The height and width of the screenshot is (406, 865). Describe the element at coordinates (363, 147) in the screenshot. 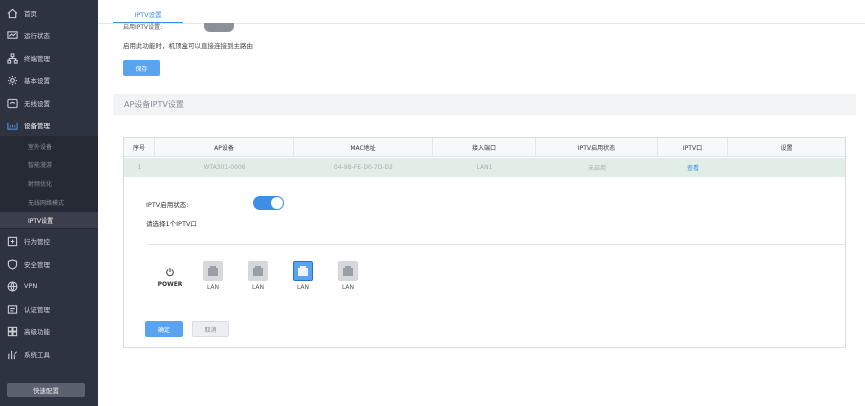

I see `column-header: MAC地址` at that location.